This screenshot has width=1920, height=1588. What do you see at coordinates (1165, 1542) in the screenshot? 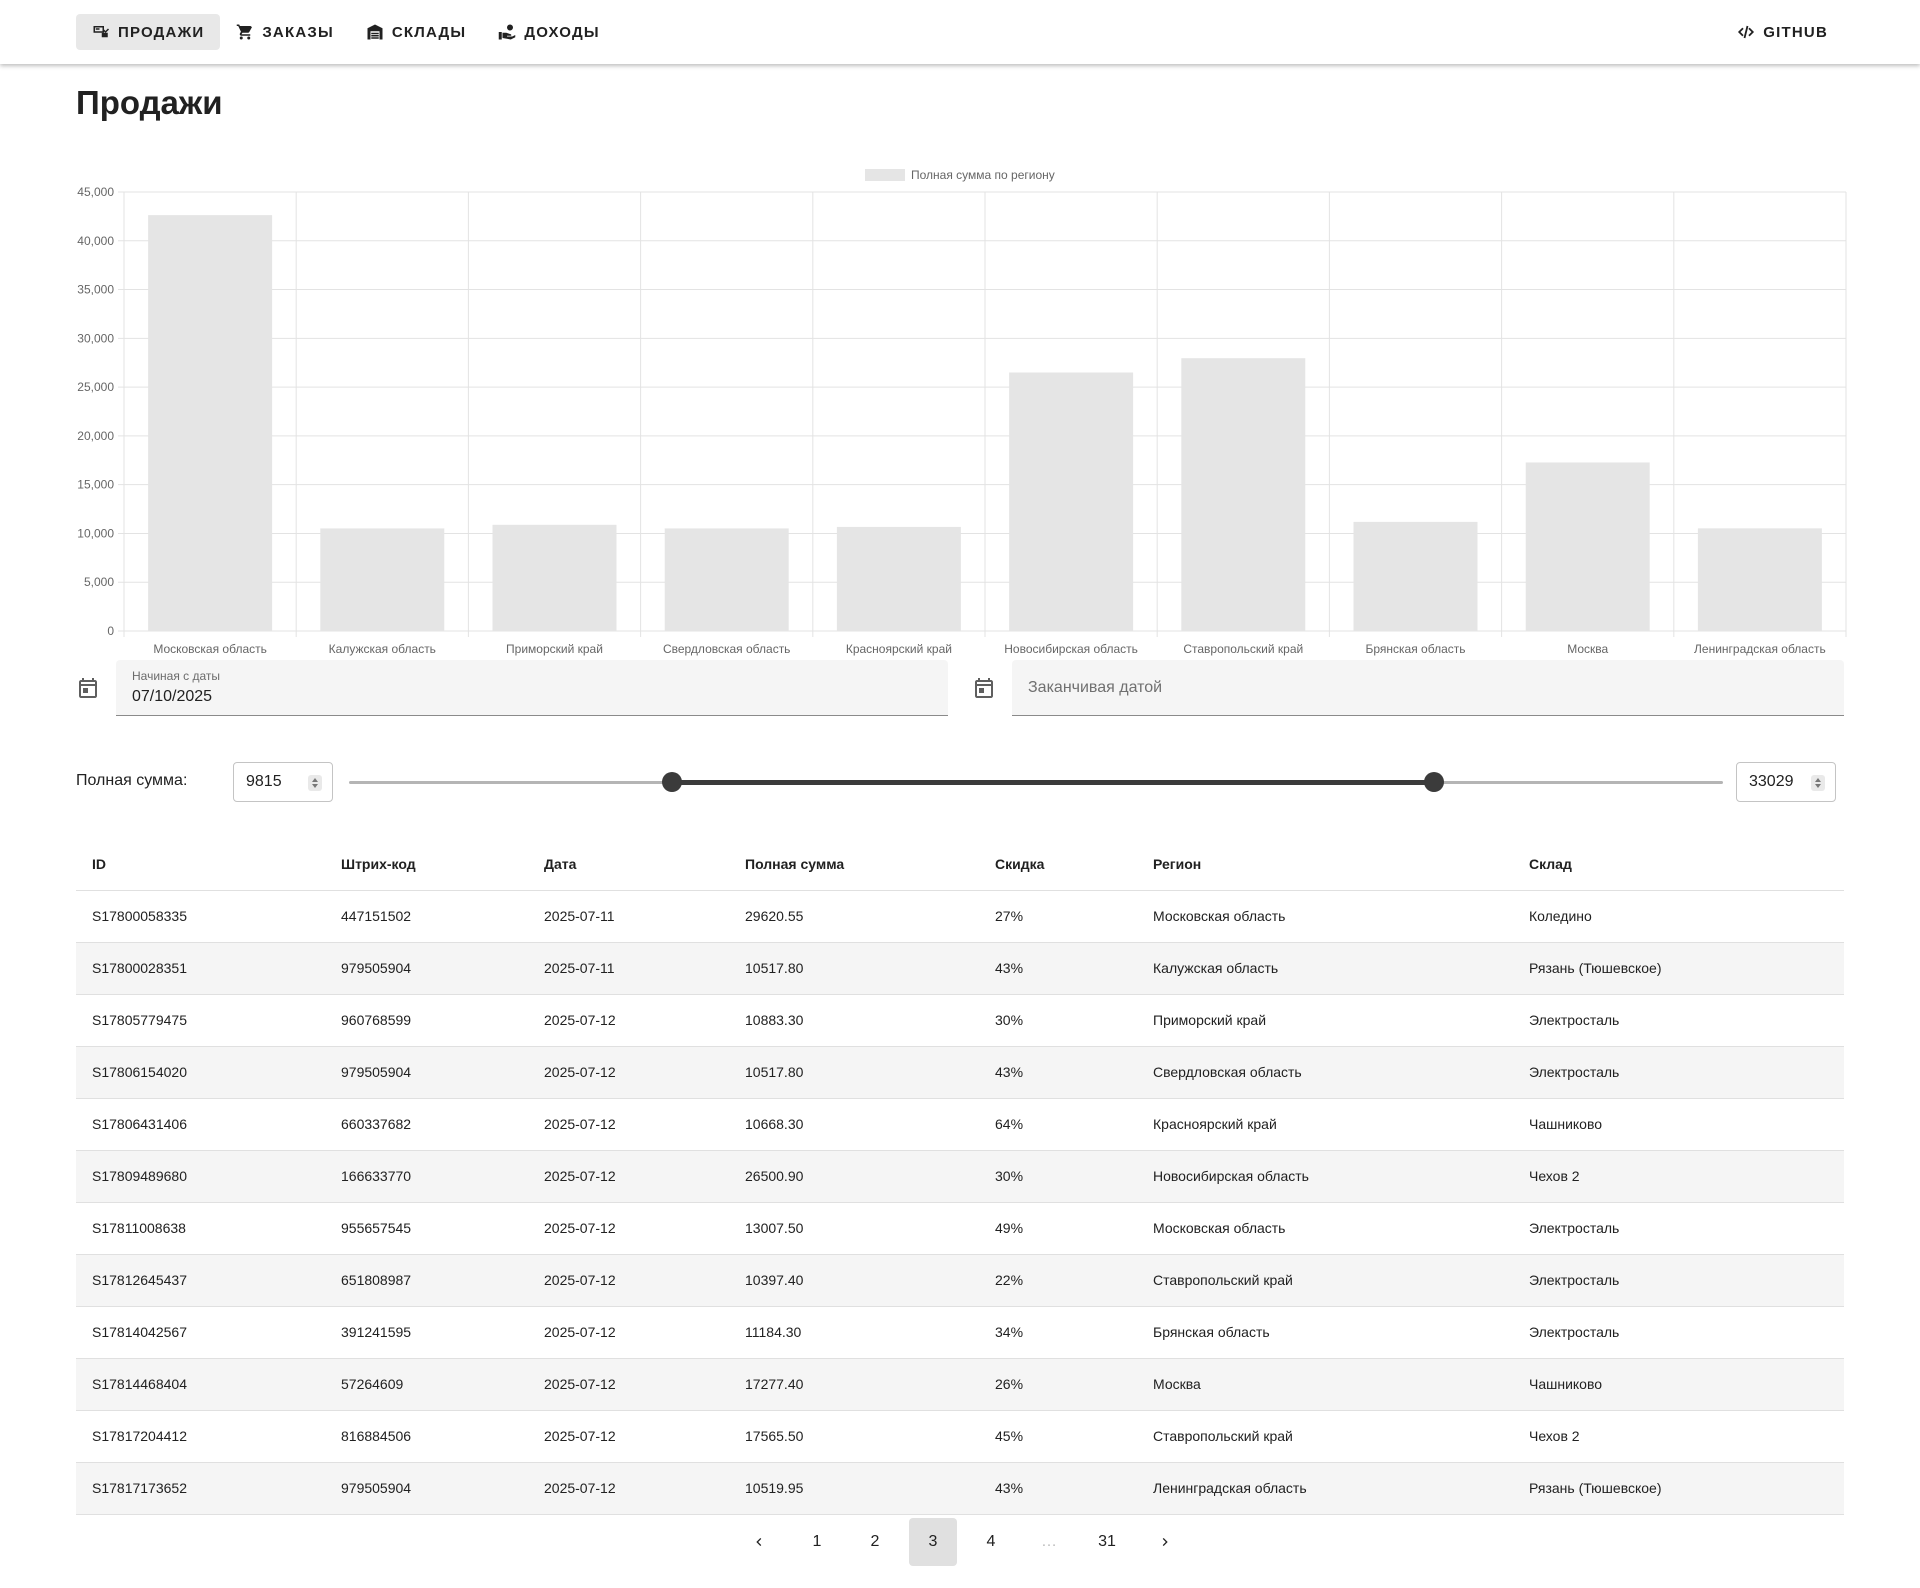
I see `next-page-button` at bounding box center [1165, 1542].